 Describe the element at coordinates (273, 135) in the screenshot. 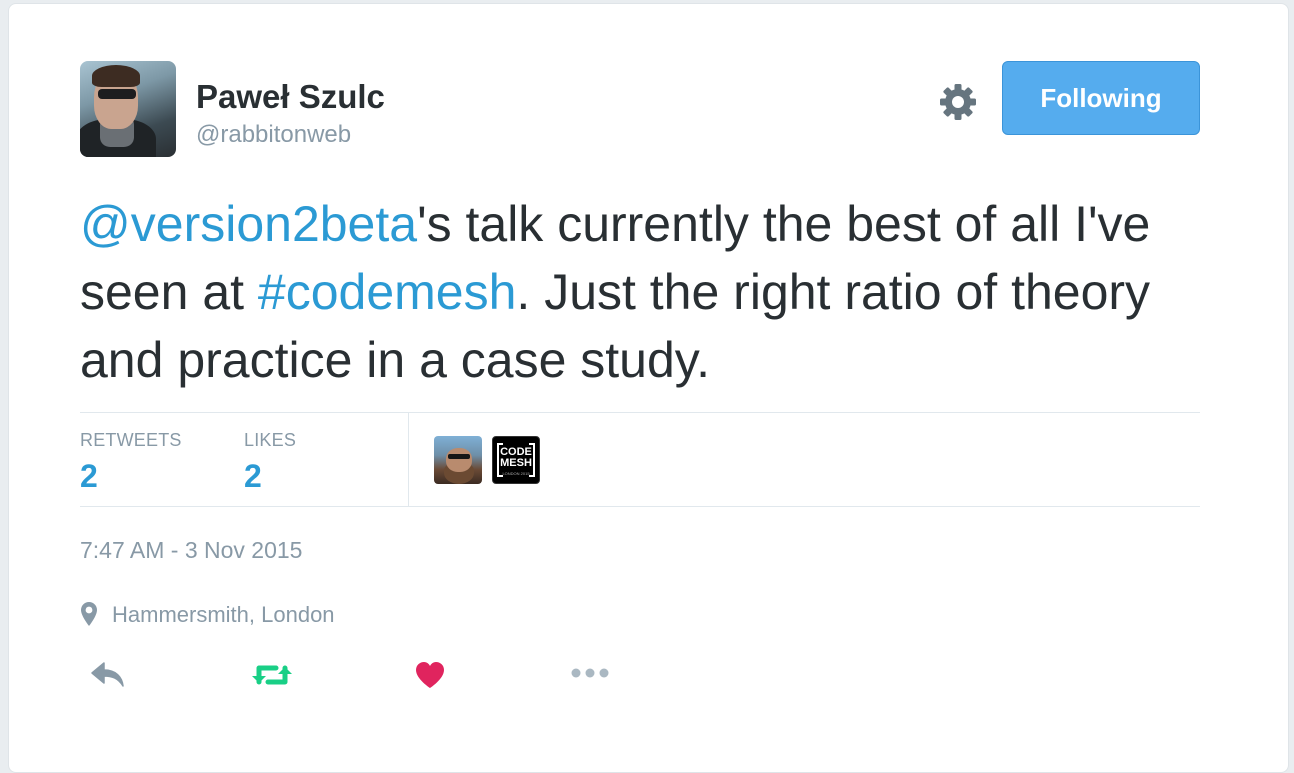

I see `user-screen-name: @rabbitonweb` at that location.